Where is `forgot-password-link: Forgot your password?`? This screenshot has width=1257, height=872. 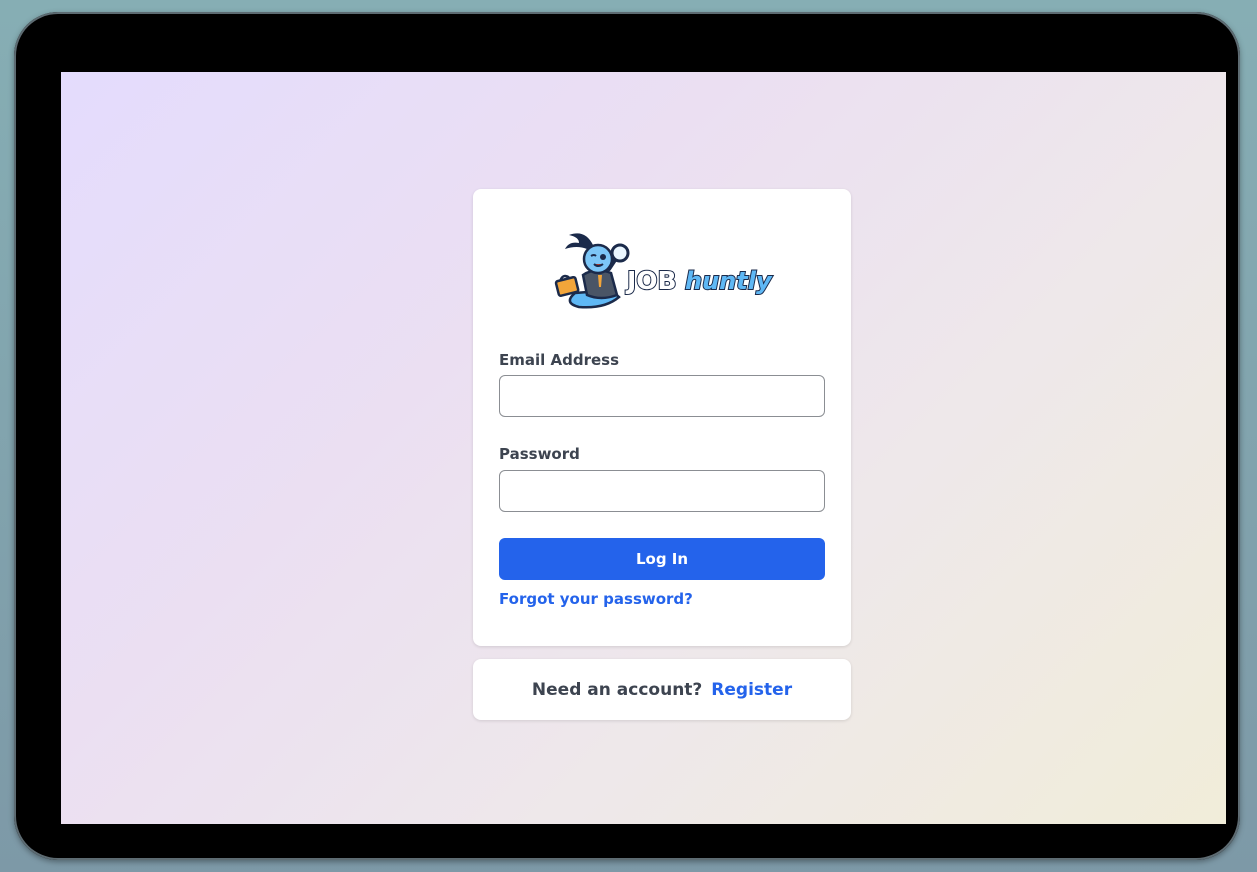 forgot-password-link: Forgot your password? is located at coordinates (596, 599).